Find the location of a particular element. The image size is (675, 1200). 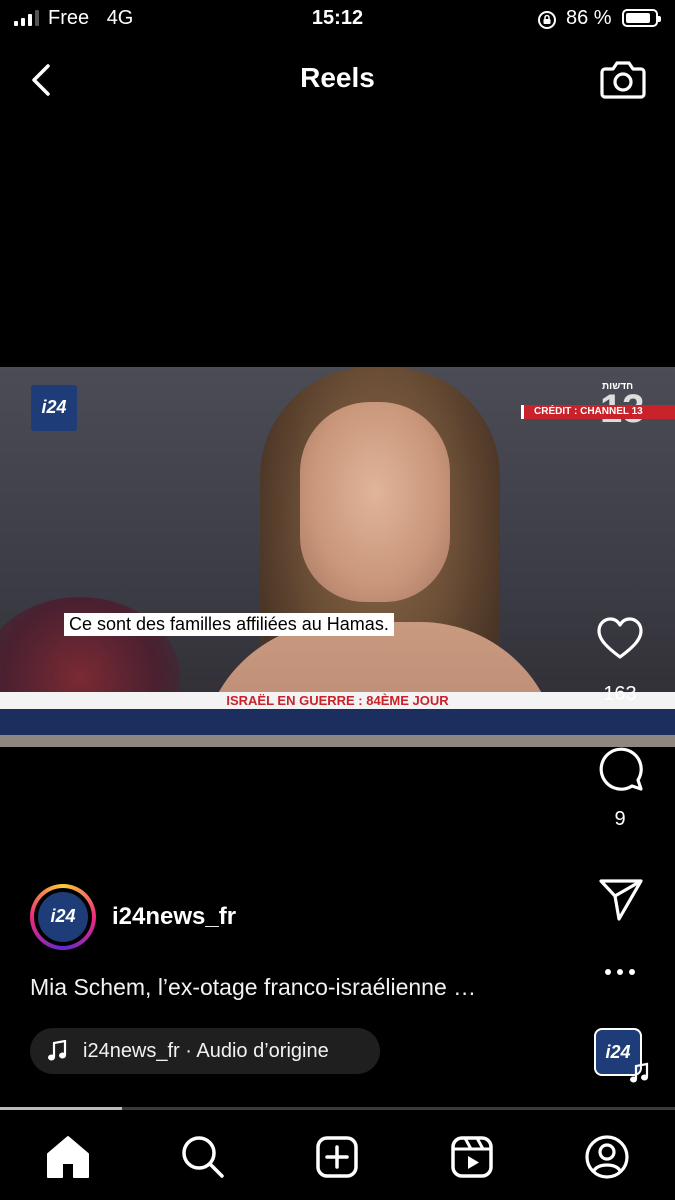

profile-icon is located at coordinates (607, 1157).